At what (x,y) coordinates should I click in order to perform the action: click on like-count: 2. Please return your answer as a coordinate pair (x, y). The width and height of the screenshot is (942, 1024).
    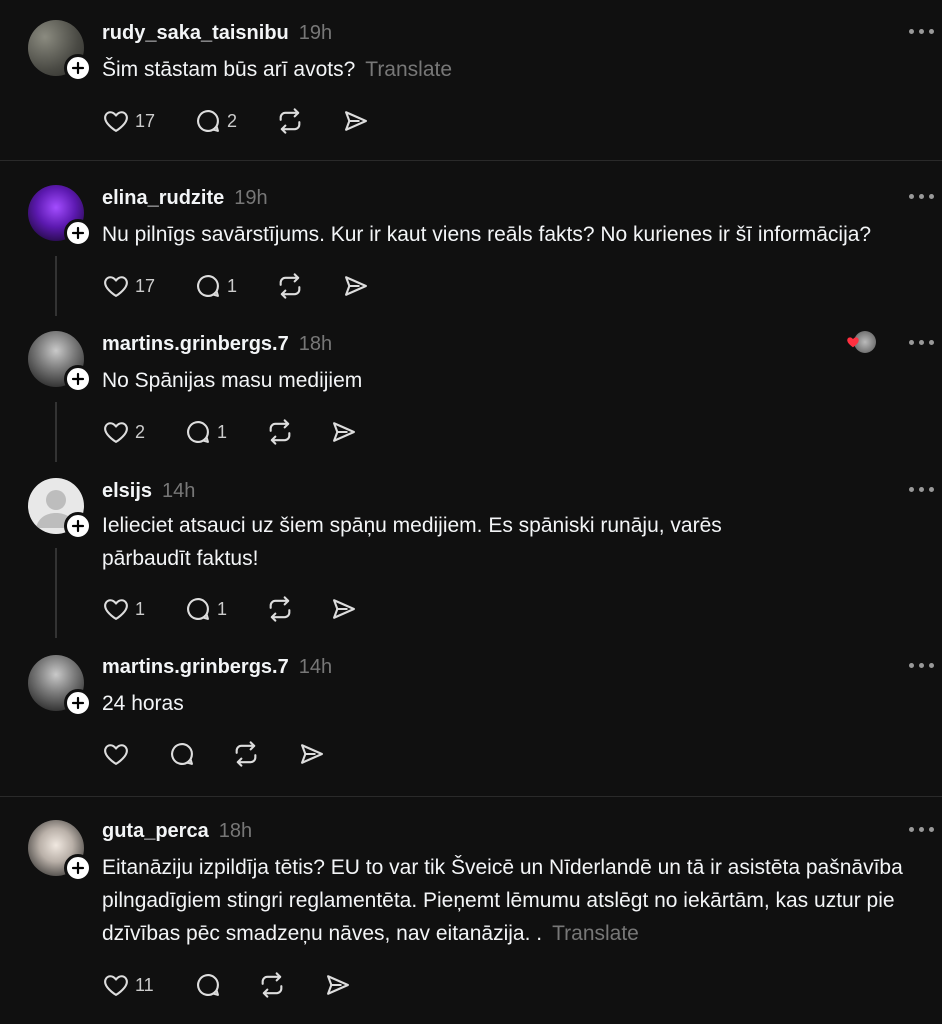
    Looking at the image, I should click on (140, 431).